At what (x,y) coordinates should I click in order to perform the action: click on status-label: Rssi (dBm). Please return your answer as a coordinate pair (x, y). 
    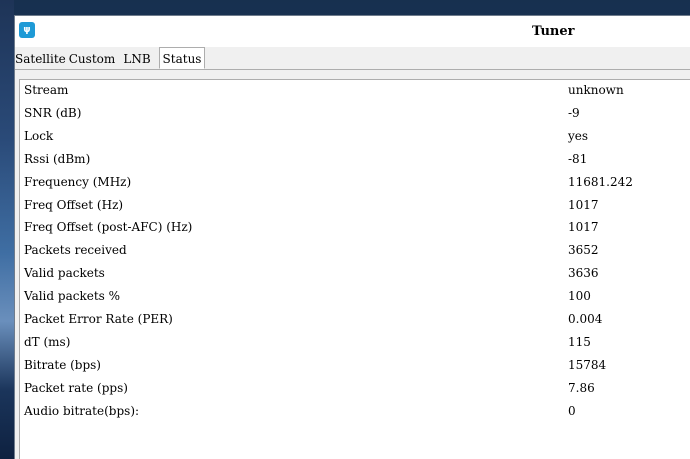
    Looking at the image, I should click on (57, 159).